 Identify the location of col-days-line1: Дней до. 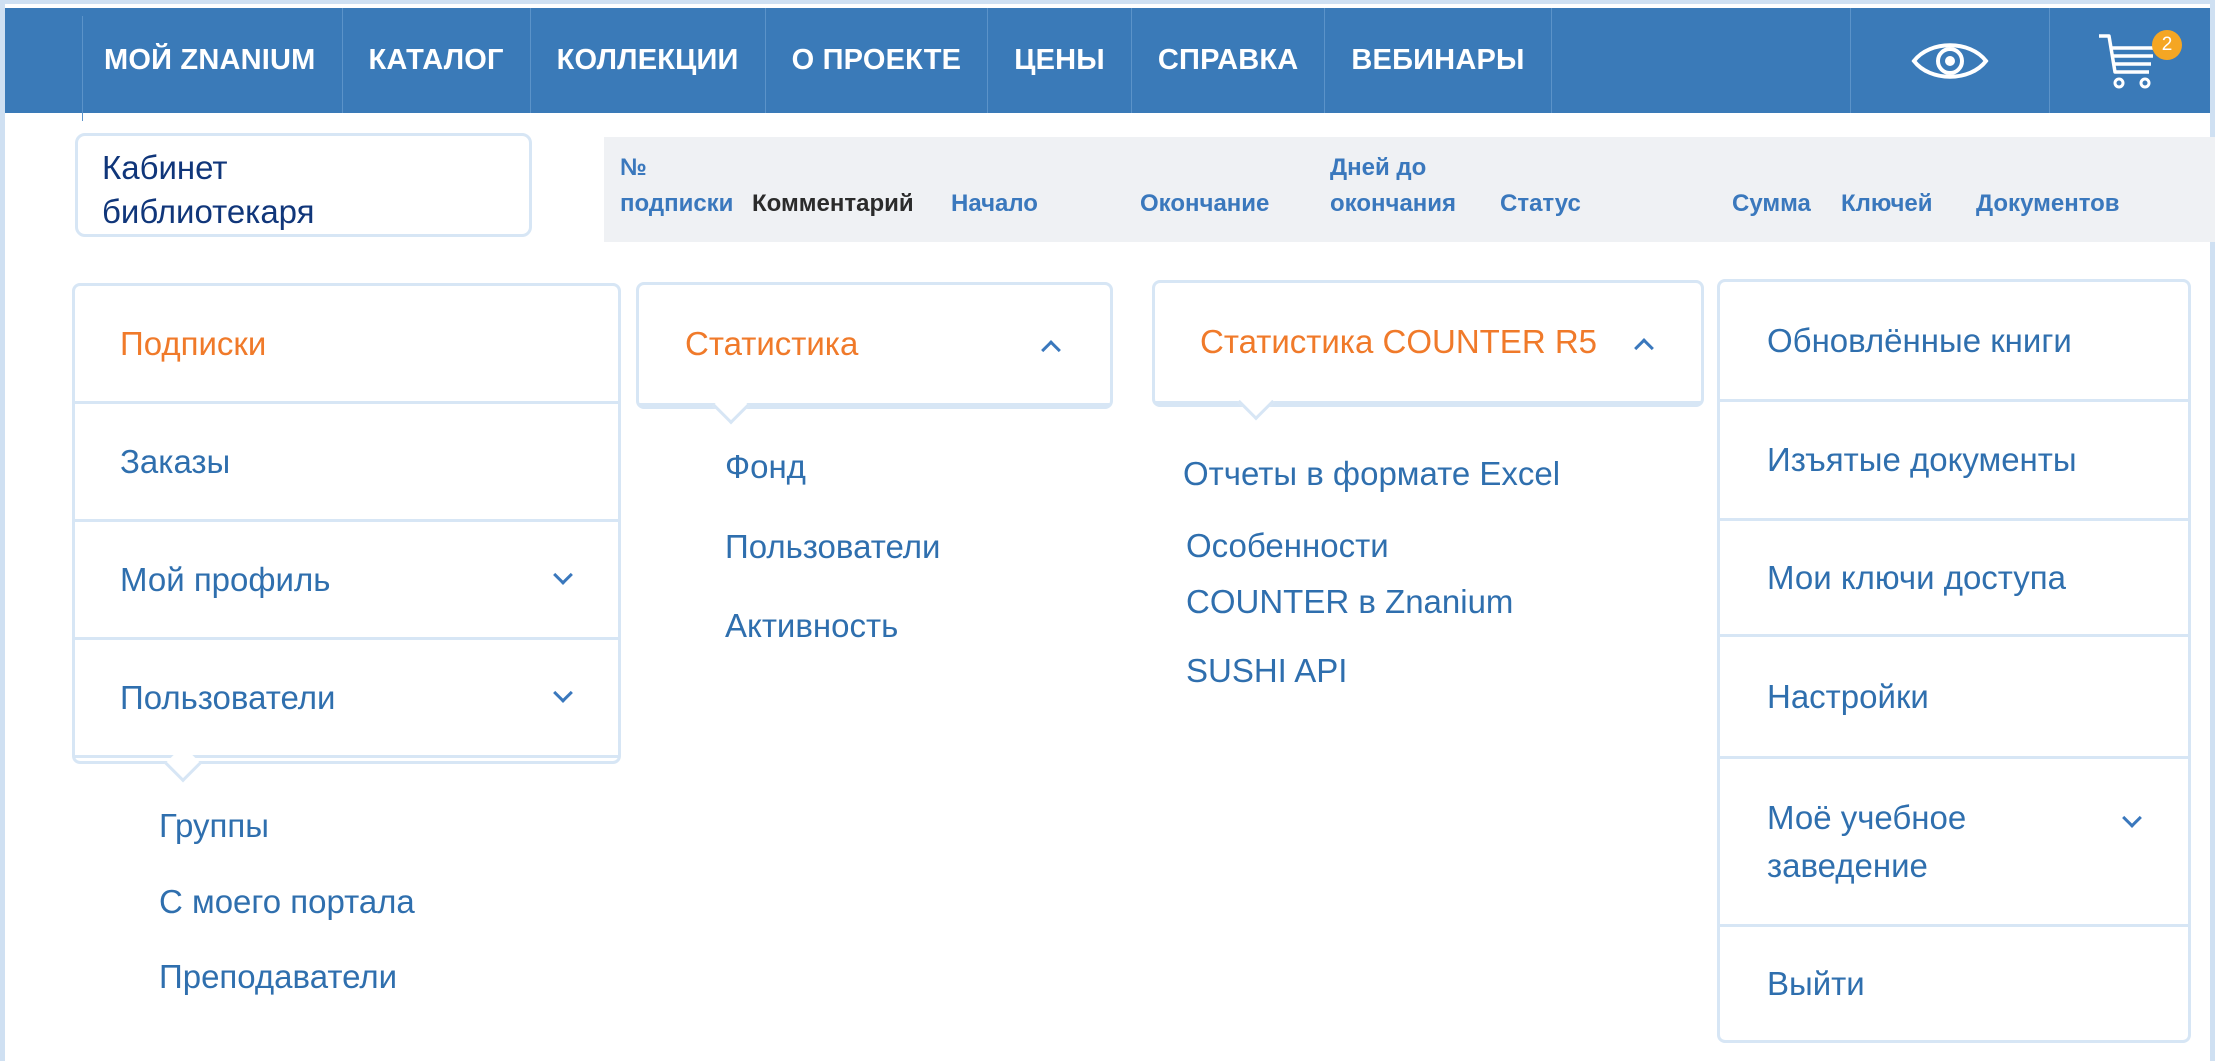
(1378, 167).